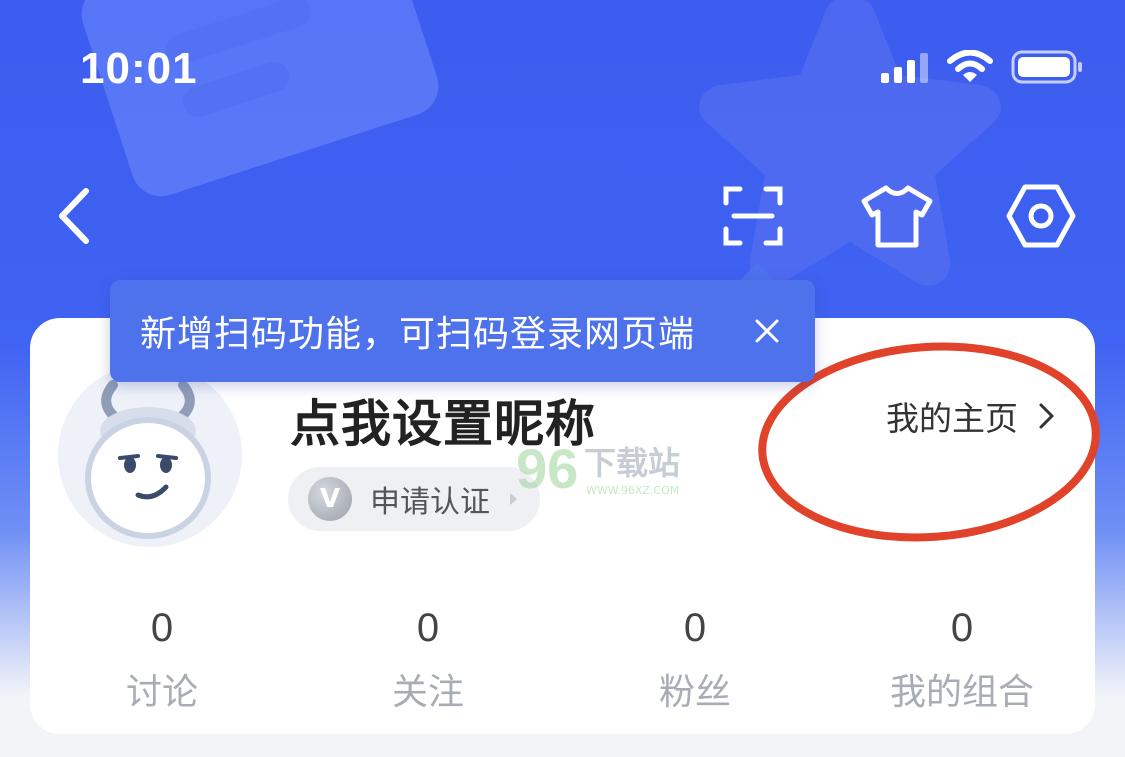 The height and width of the screenshot is (757, 1125). Describe the element at coordinates (904, 68) in the screenshot. I see `signal-icon` at that location.